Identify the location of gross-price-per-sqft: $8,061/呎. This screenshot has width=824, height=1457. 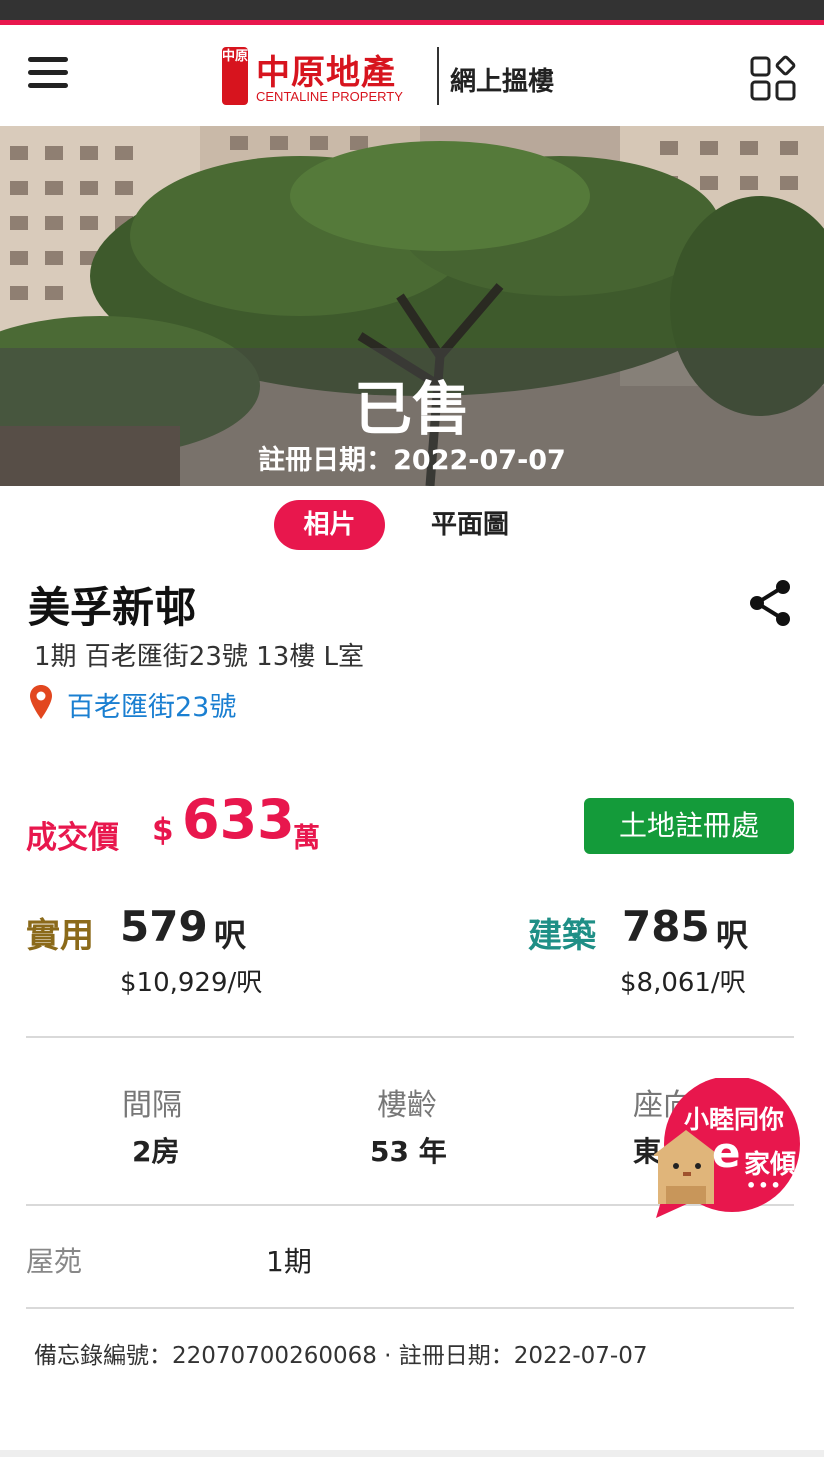
(683, 983).